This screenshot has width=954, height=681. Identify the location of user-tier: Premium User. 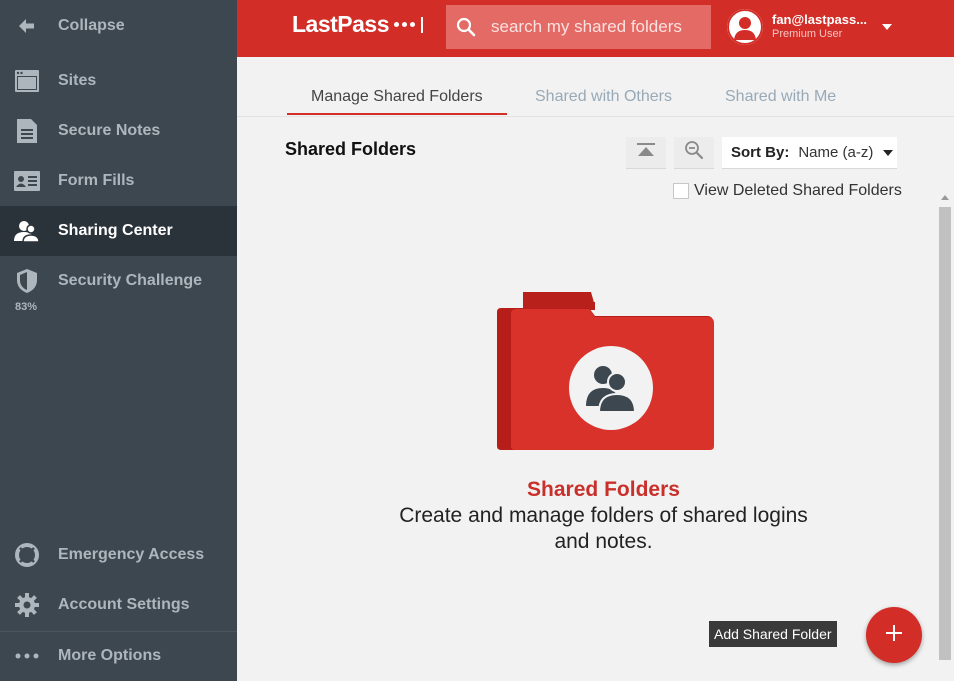
(807, 34).